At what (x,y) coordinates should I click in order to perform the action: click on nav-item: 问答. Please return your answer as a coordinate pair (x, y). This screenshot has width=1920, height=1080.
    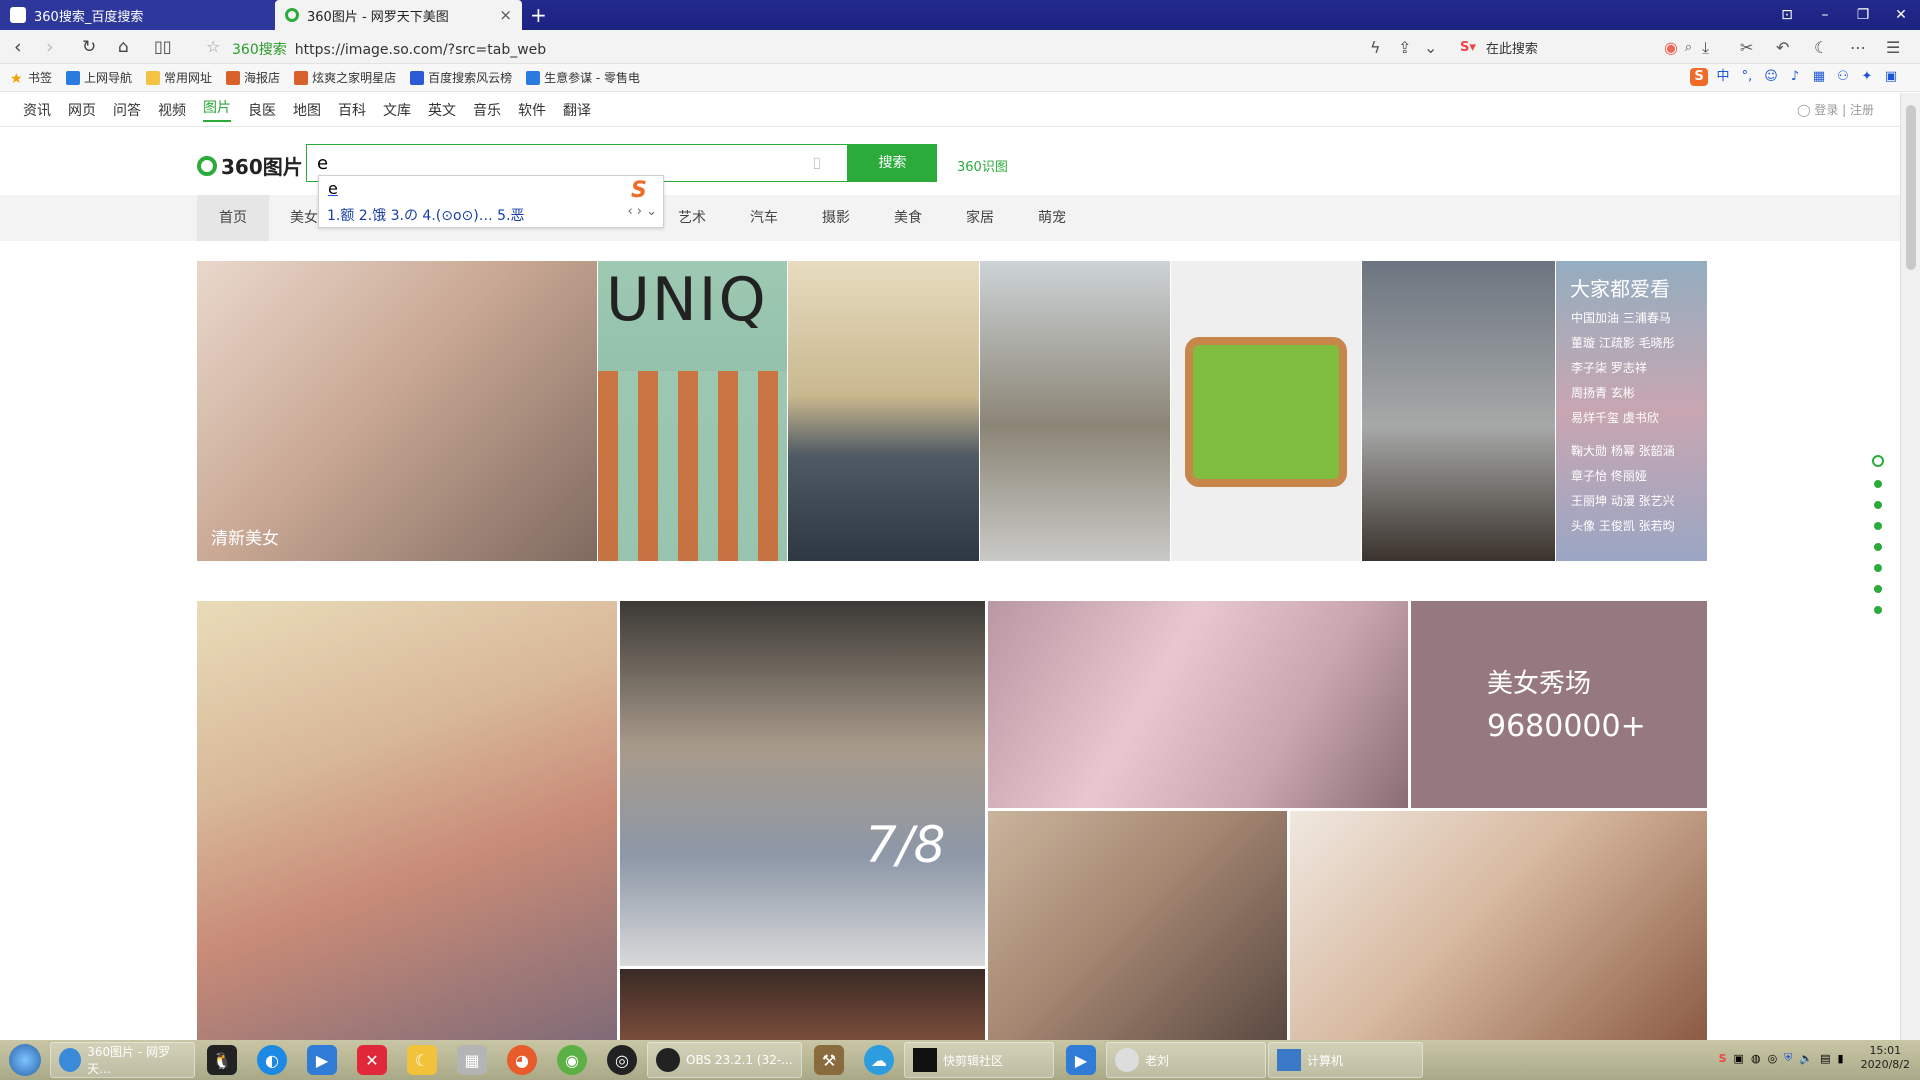
    Looking at the image, I should click on (127, 110).